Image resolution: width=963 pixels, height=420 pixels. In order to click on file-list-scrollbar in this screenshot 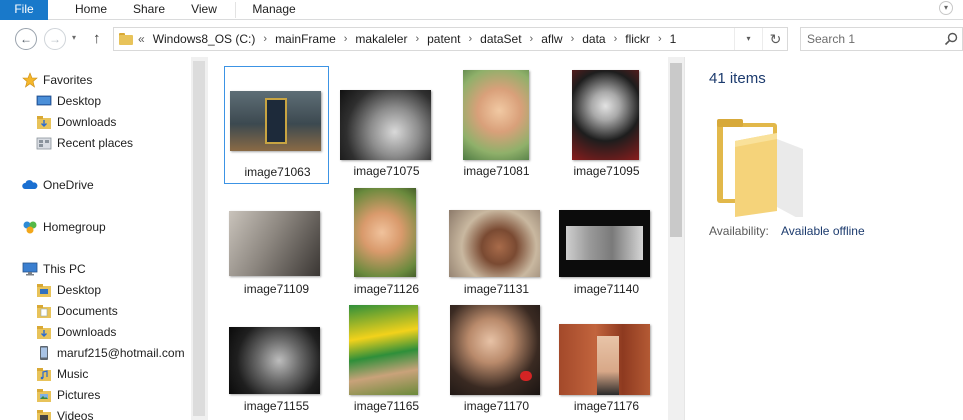, I will do `click(676, 238)`.